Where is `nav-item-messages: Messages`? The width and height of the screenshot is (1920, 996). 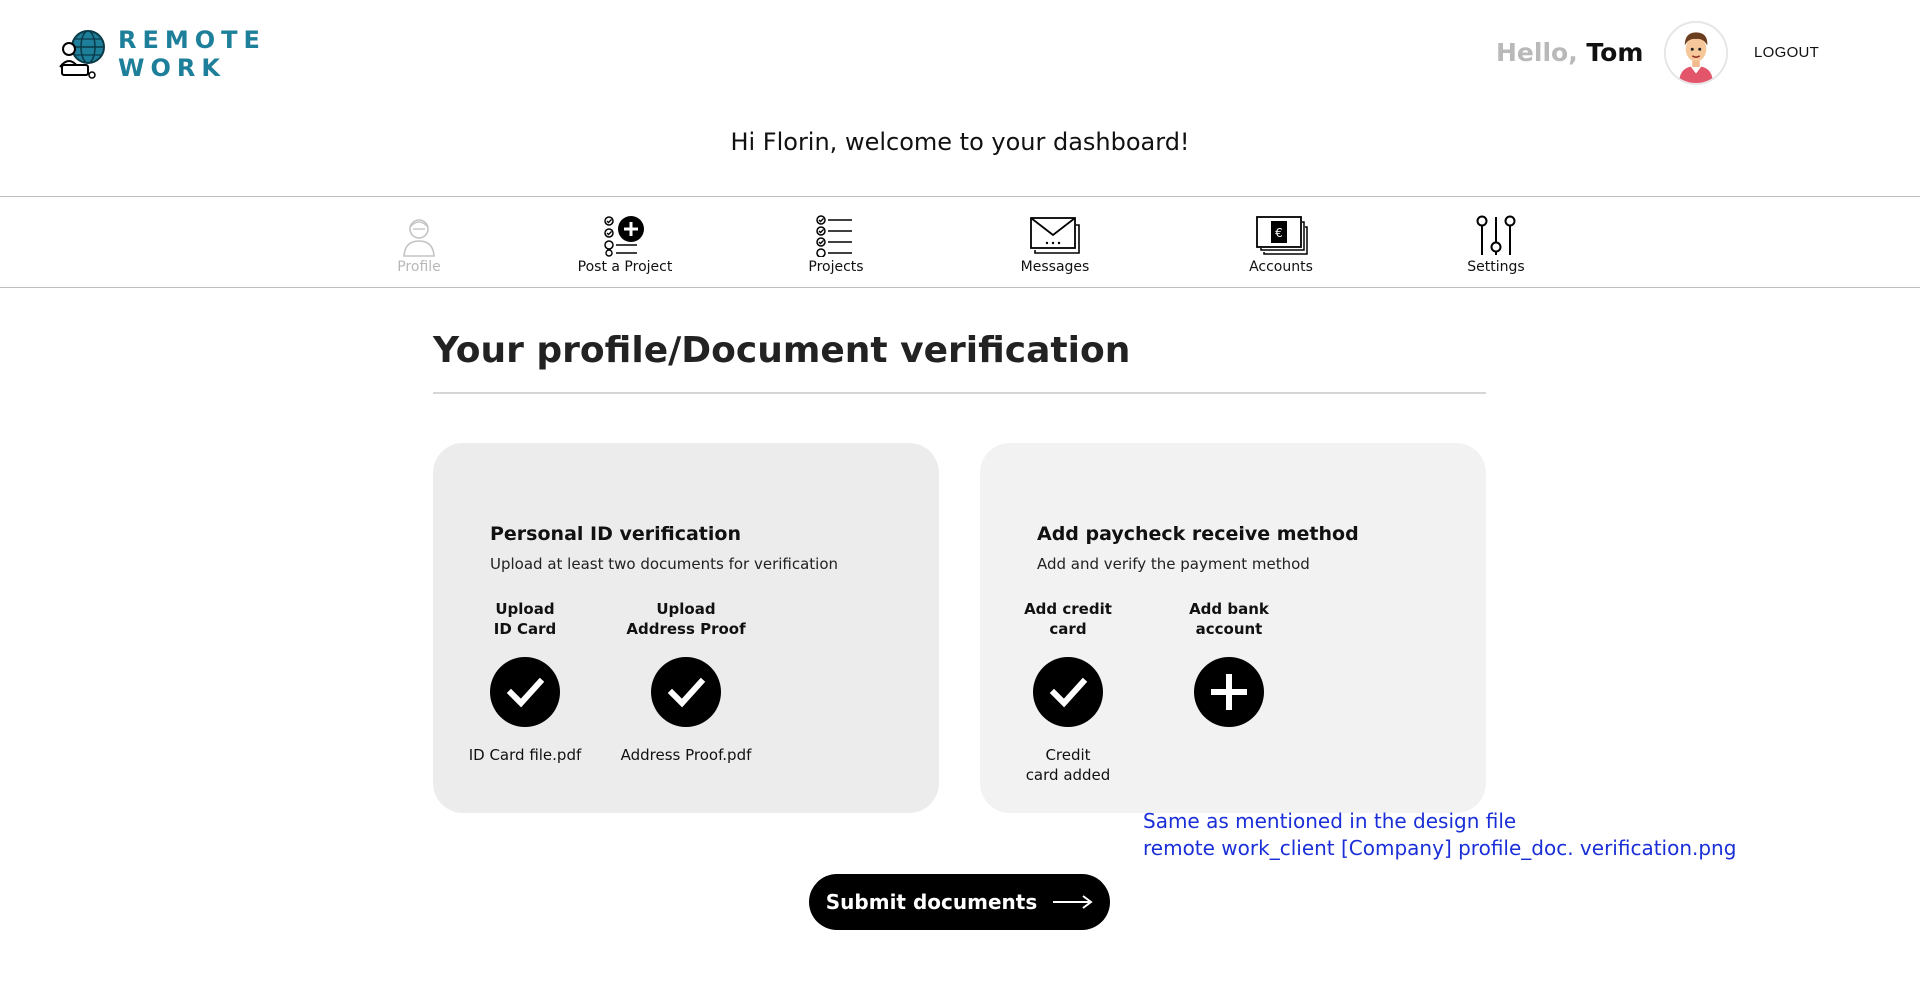
nav-item-messages: Messages is located at coordinates (1055, 245).